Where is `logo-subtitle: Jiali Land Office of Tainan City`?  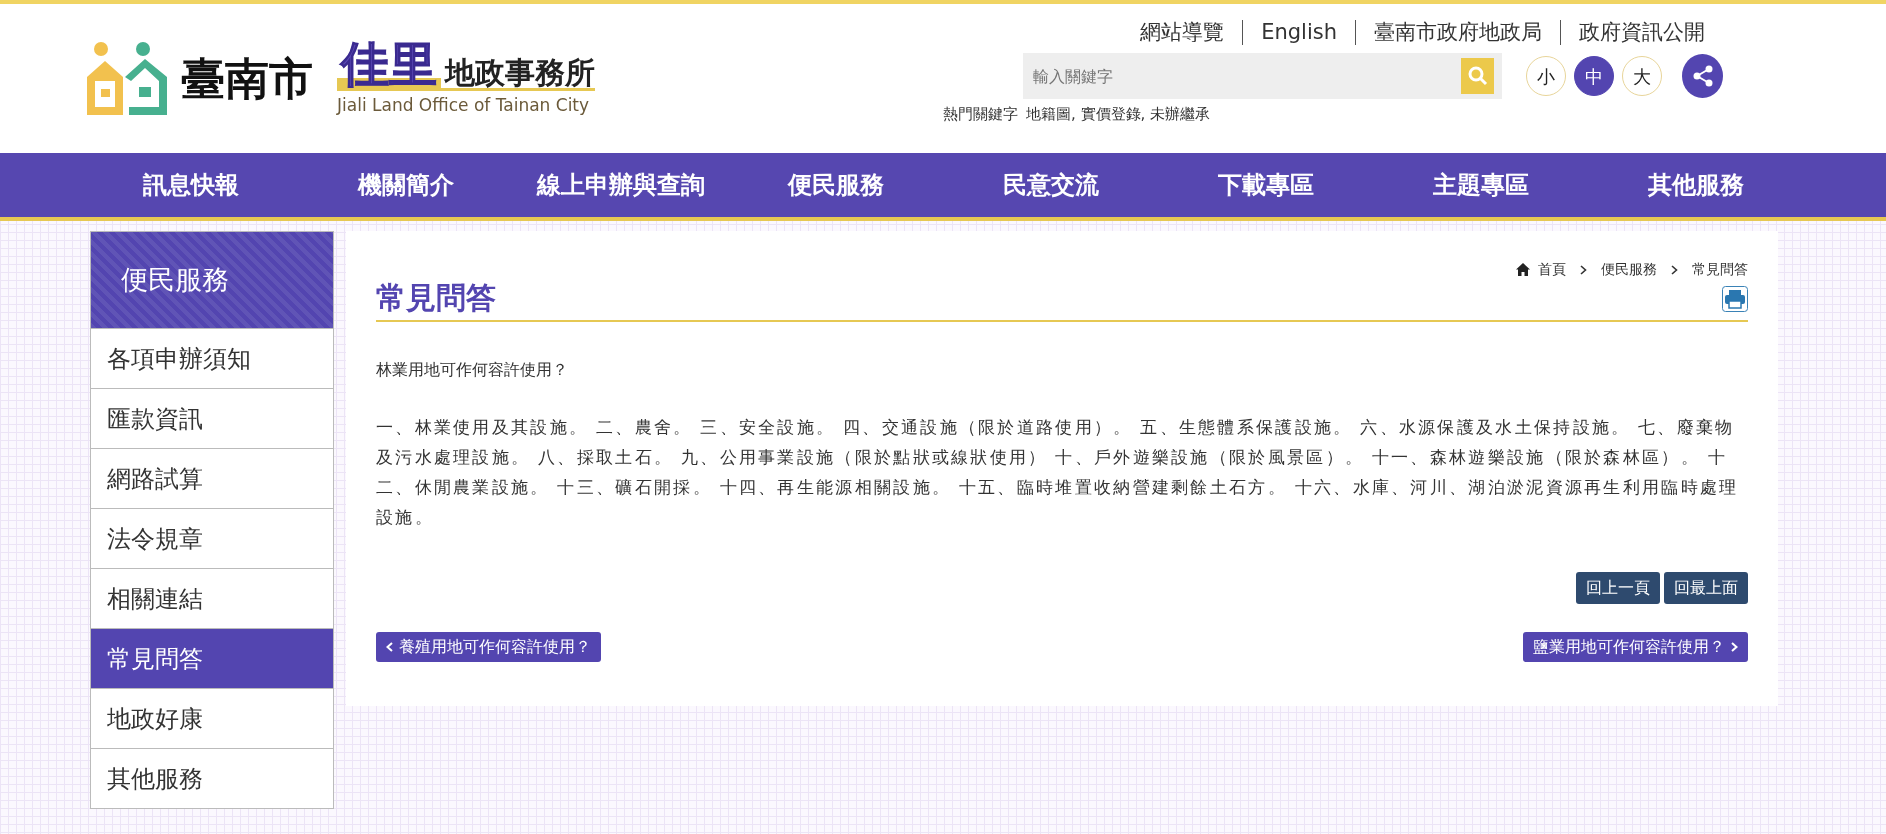 logo-subtitle: Jiali Land Office of Tainan City is located at coordinates (466, 103).